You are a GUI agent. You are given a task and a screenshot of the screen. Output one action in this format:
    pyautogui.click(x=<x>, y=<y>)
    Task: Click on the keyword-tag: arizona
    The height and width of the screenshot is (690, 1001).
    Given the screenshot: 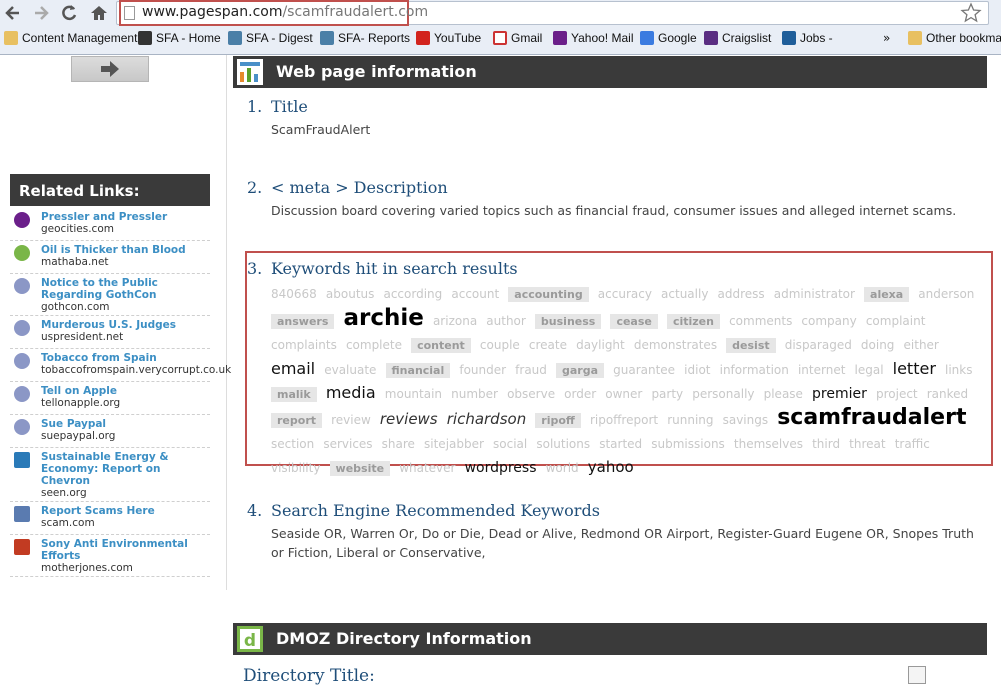 What is the action you would take?
    pyautogui.click(x=455, y=321)
    